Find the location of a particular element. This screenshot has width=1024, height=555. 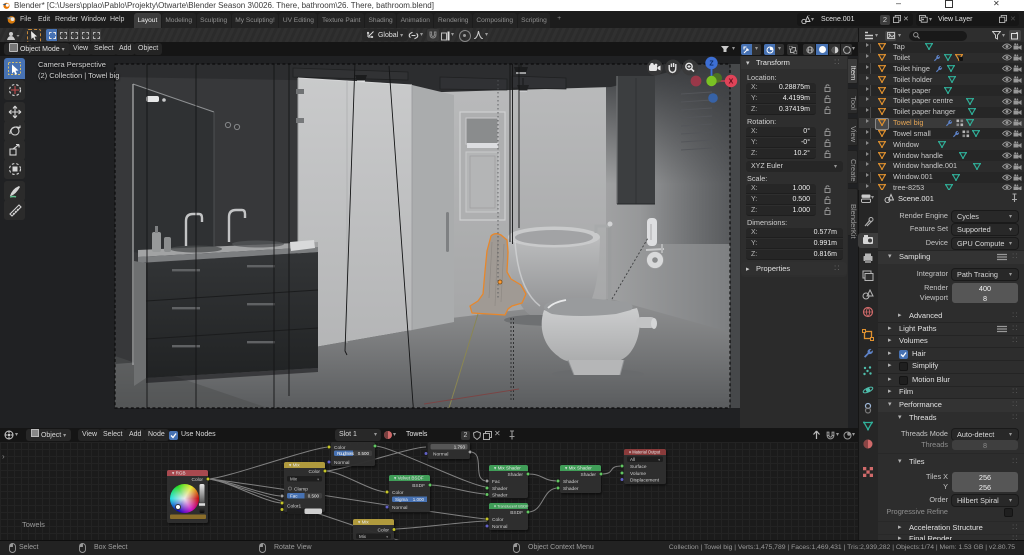

svg-text: Z is located at coordinates (711, 64).